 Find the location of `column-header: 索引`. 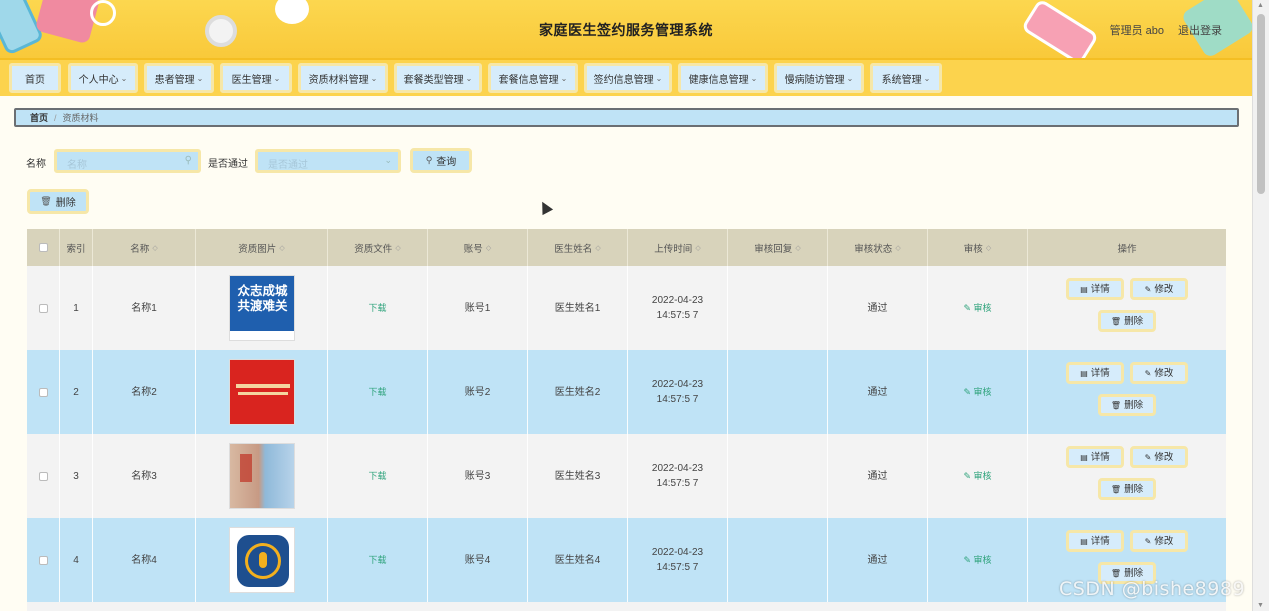

column-header: 索引 is located at coordinates (76, 247).